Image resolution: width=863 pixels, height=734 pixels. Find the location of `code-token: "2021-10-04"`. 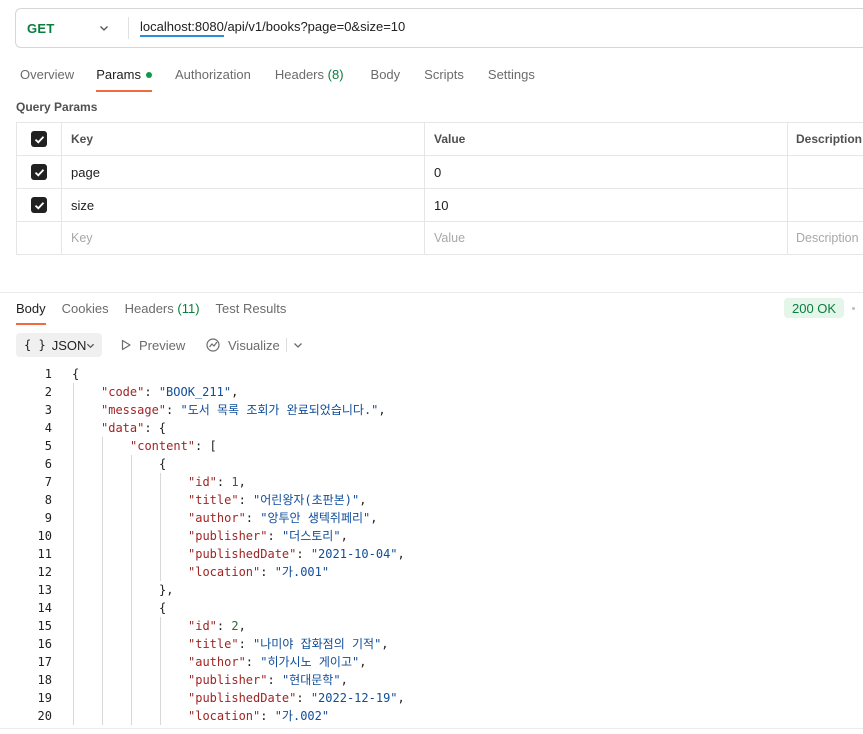

code-token: "2021-10-04" is located at coordinates (354, 554).